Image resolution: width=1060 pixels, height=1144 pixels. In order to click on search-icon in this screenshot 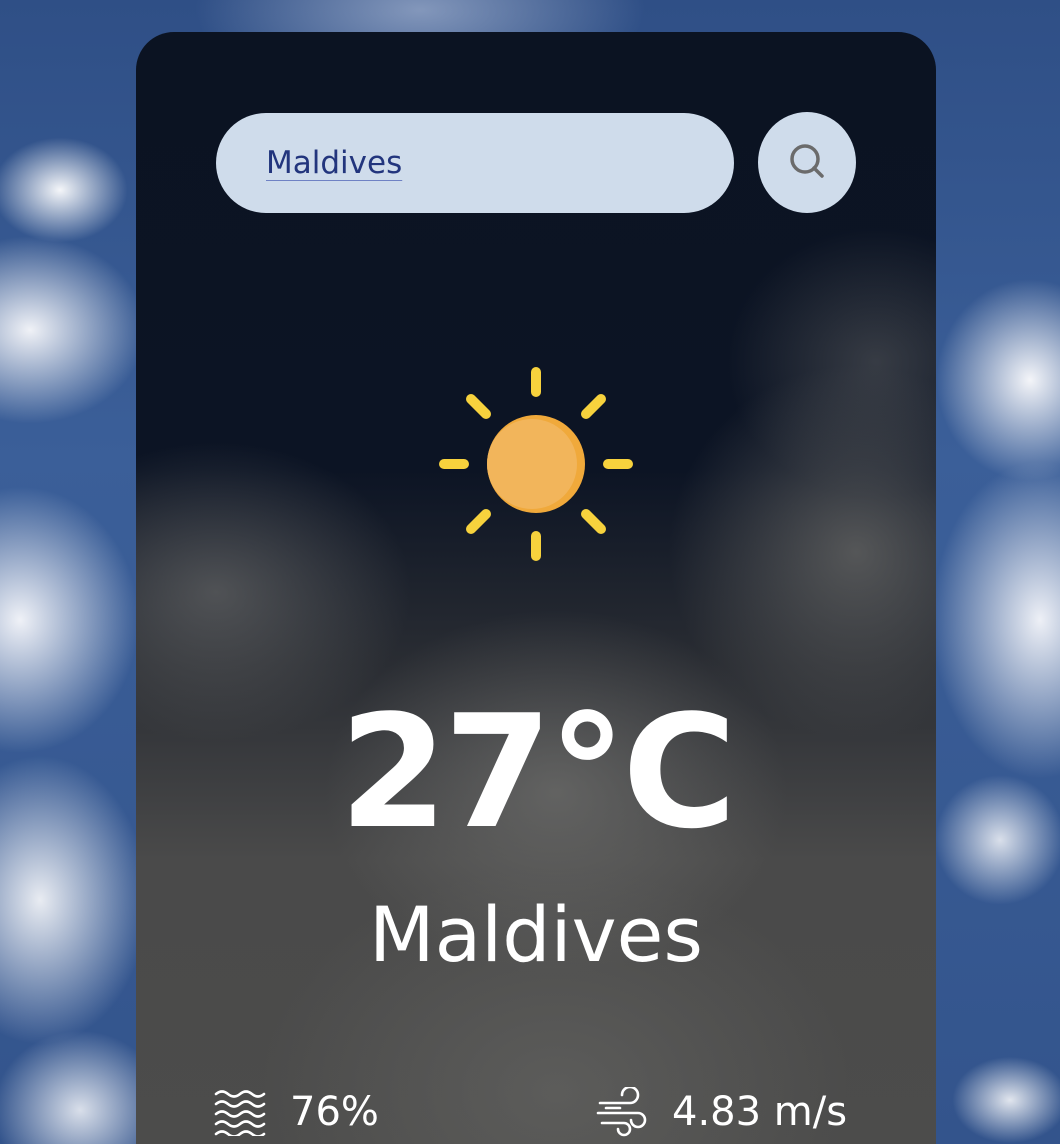, I will do `click(807, 163)`.